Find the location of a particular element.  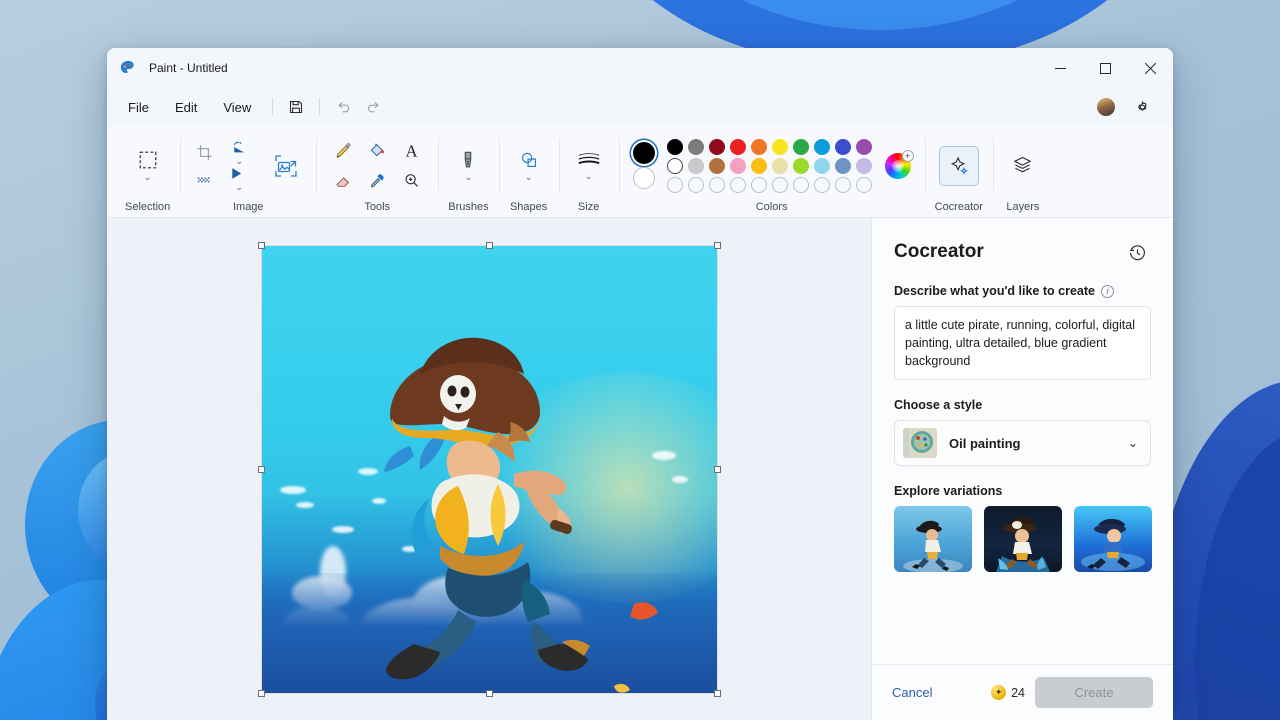

transparent-selection-button is located at coordinates (204, 179).